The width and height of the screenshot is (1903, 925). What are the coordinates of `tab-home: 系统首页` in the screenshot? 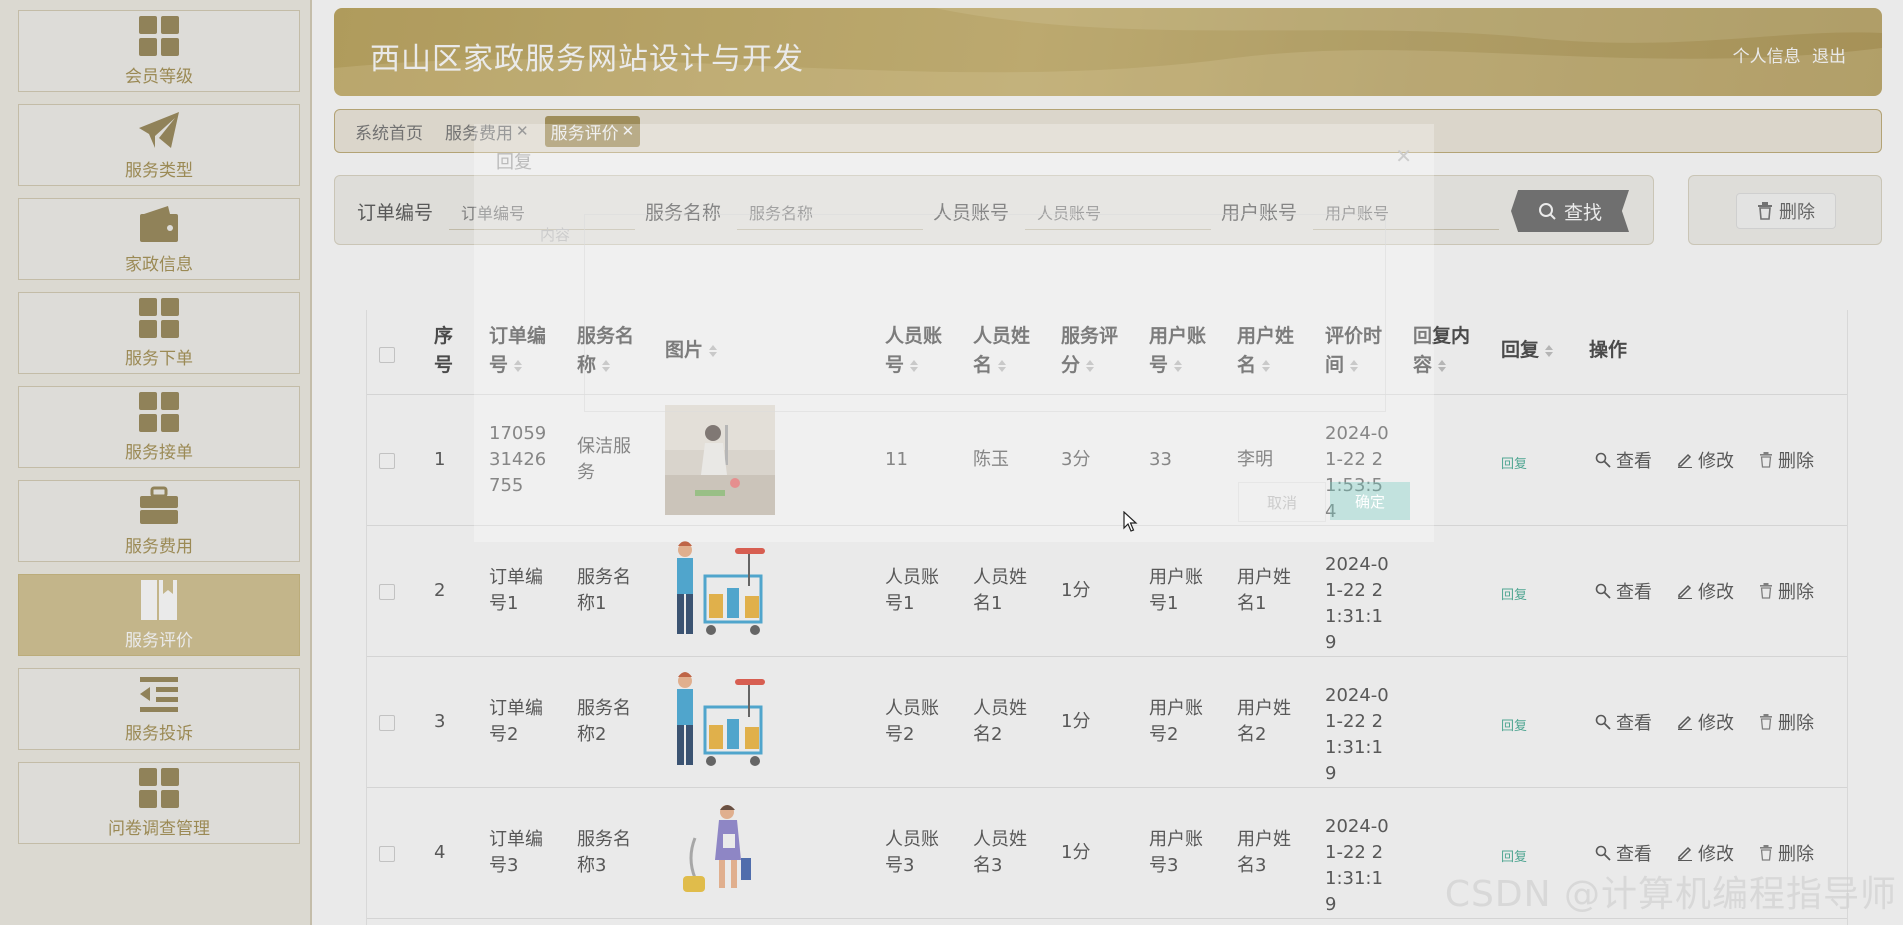 It's located at (389, 131).